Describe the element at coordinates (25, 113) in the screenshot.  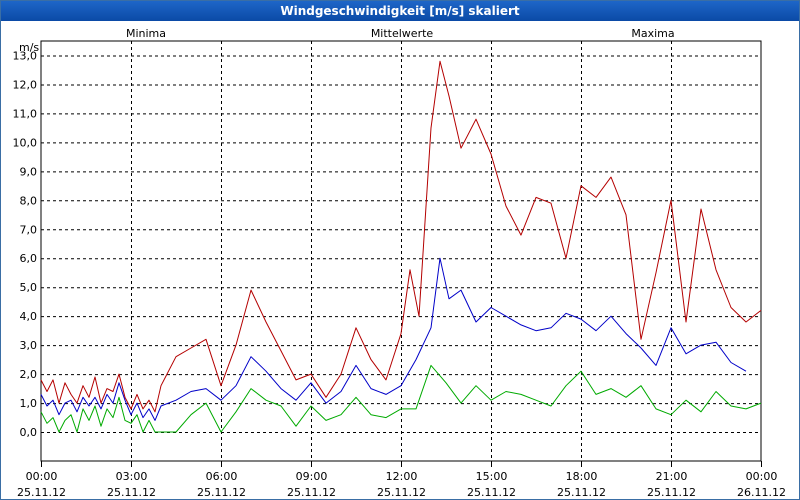
I see `y-tick-label: 11,0` at that location.